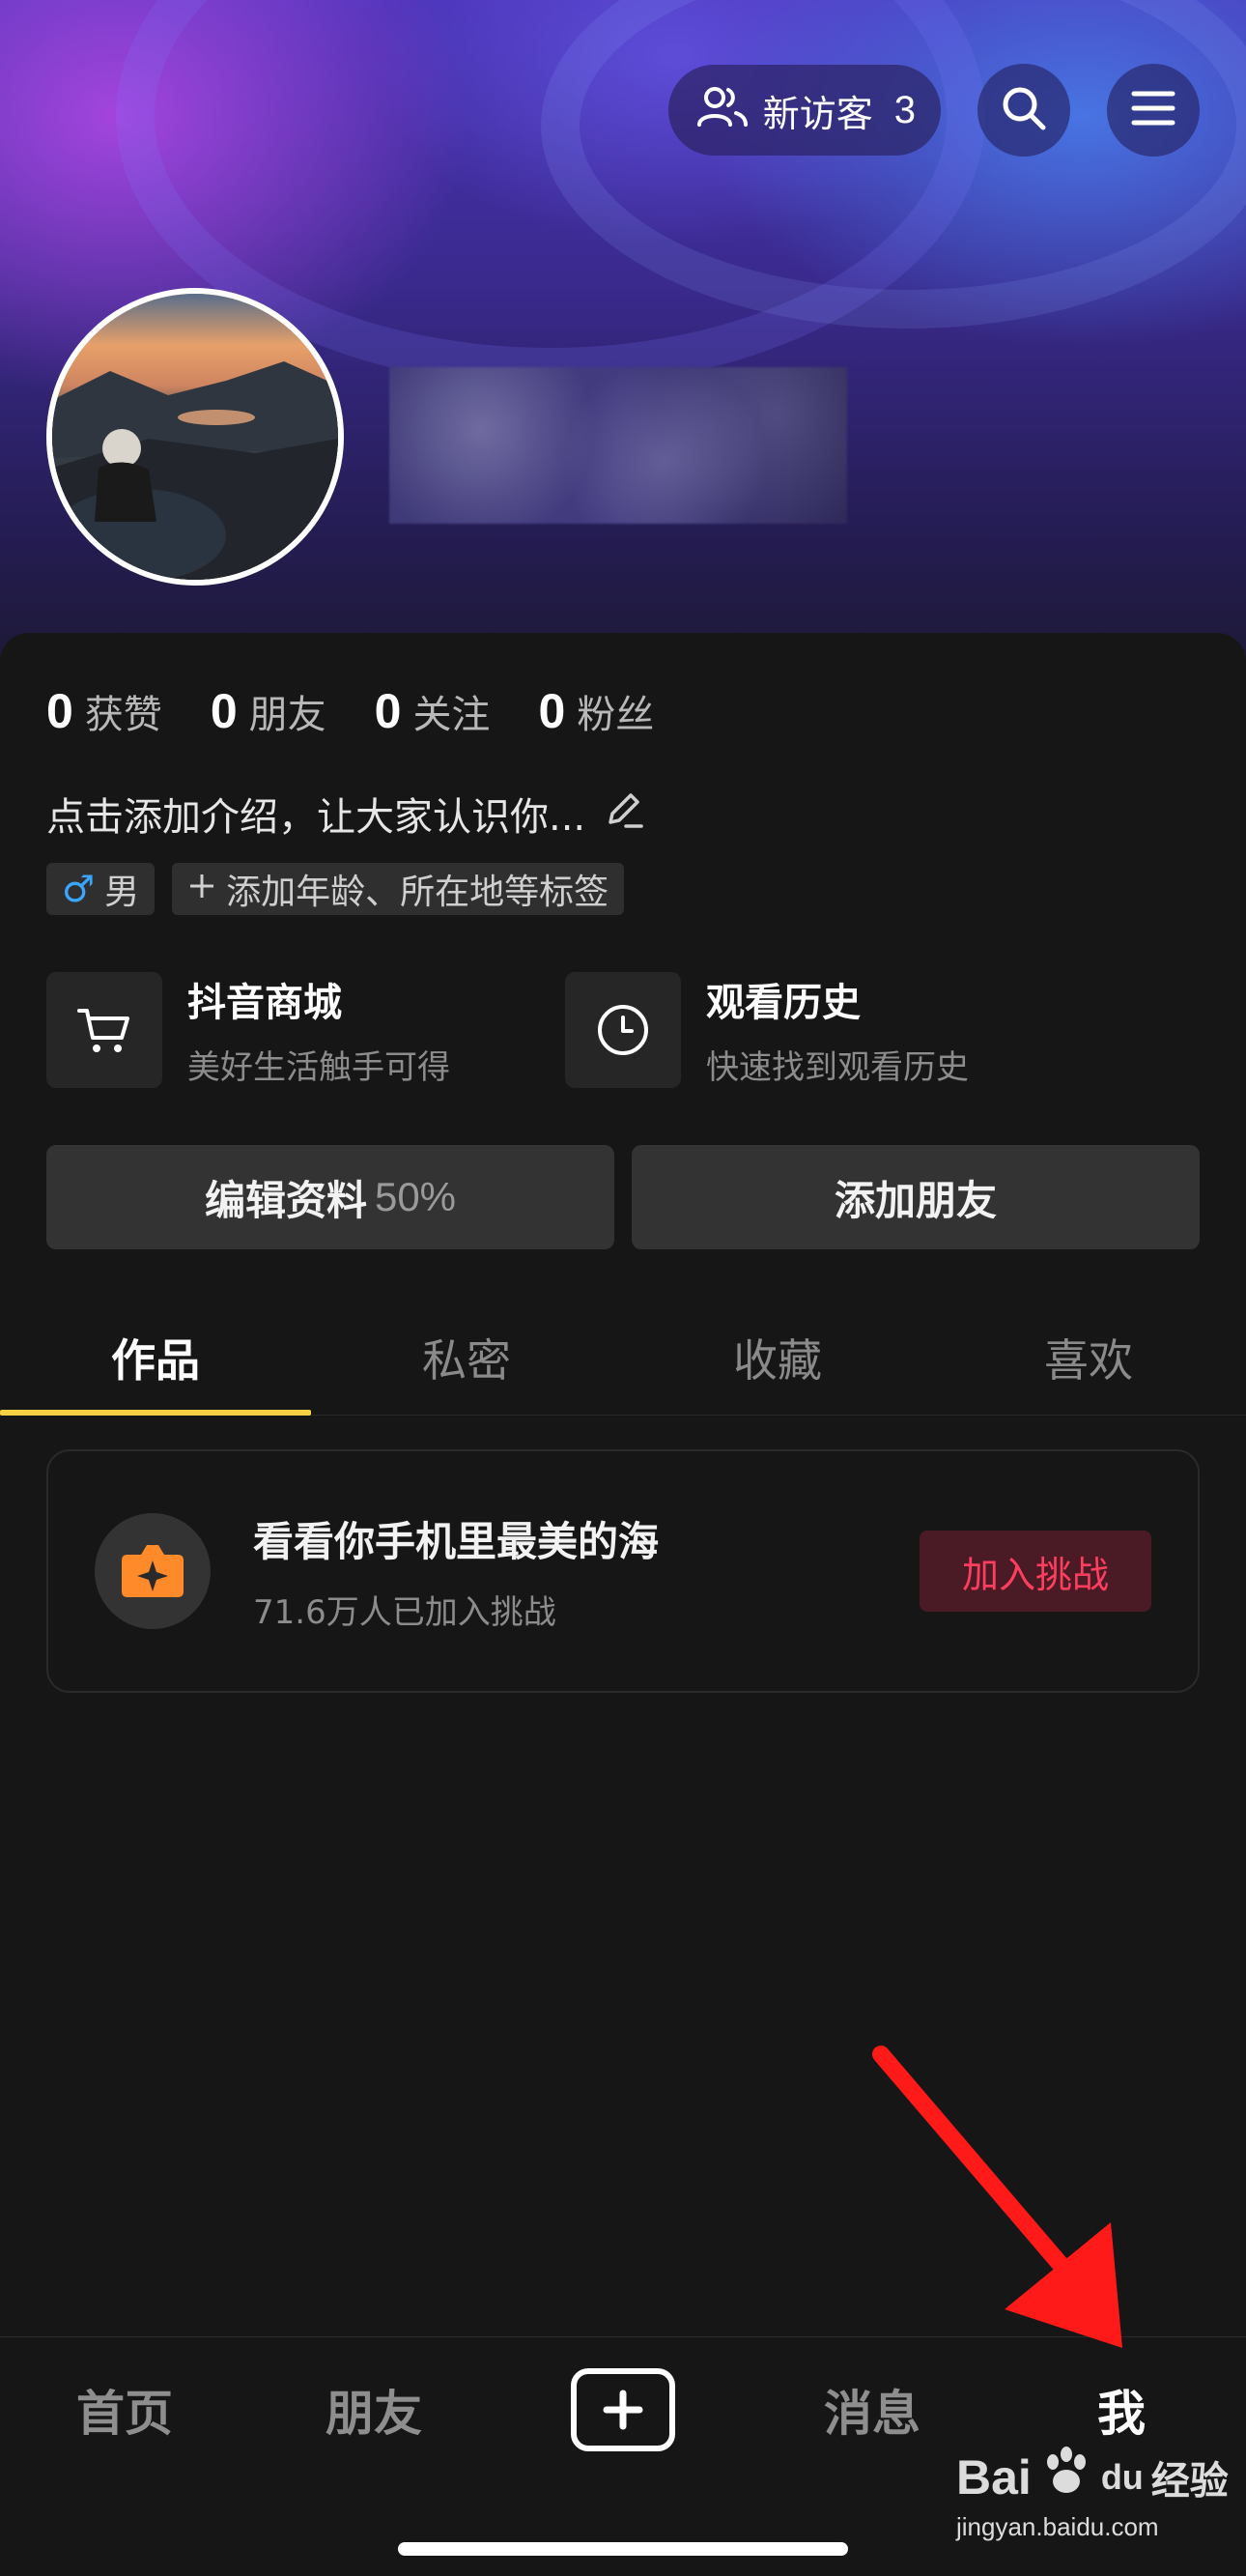  What do you see at coordinates (123, 715) in the screenshot?
I see `stat-label: 获赞` at bounding box center [123, 715].